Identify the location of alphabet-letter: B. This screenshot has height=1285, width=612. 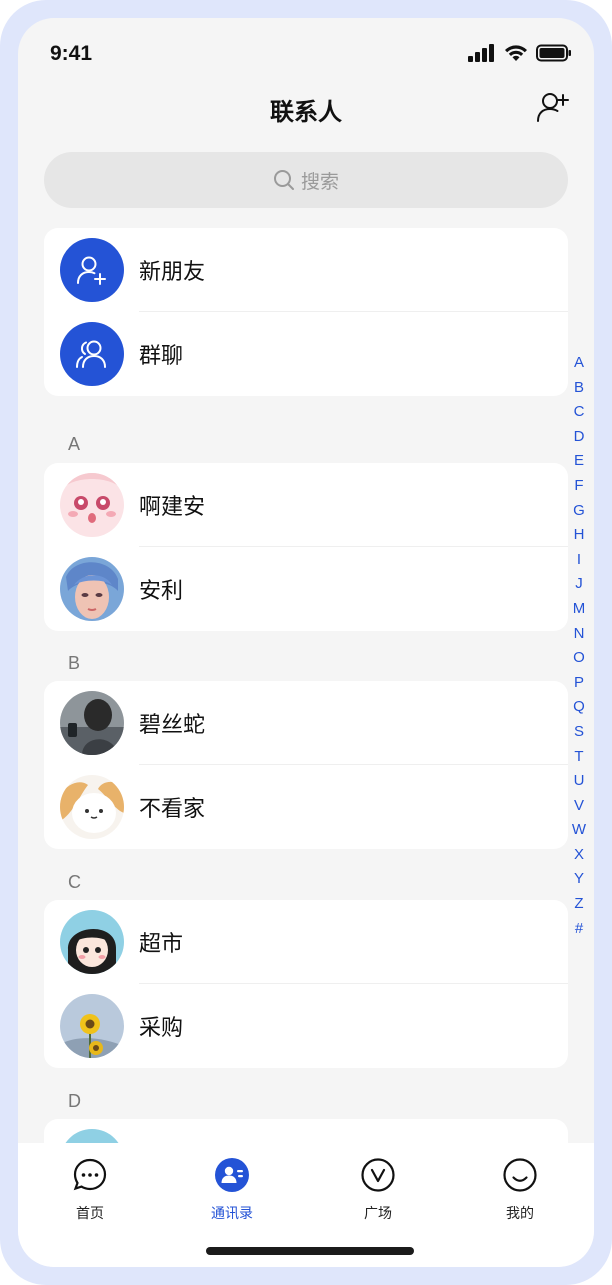
(579, 388).